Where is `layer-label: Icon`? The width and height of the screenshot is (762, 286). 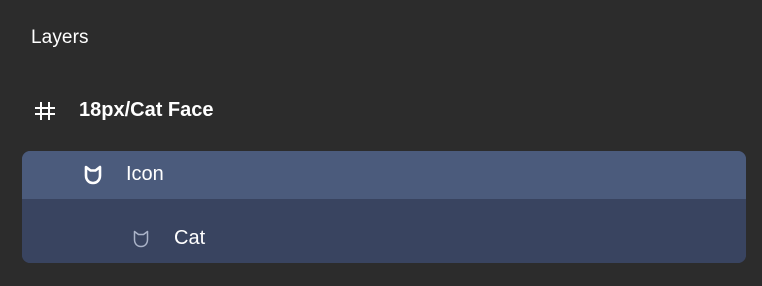 layer-label: Icon is located at coordinates (145, 174).